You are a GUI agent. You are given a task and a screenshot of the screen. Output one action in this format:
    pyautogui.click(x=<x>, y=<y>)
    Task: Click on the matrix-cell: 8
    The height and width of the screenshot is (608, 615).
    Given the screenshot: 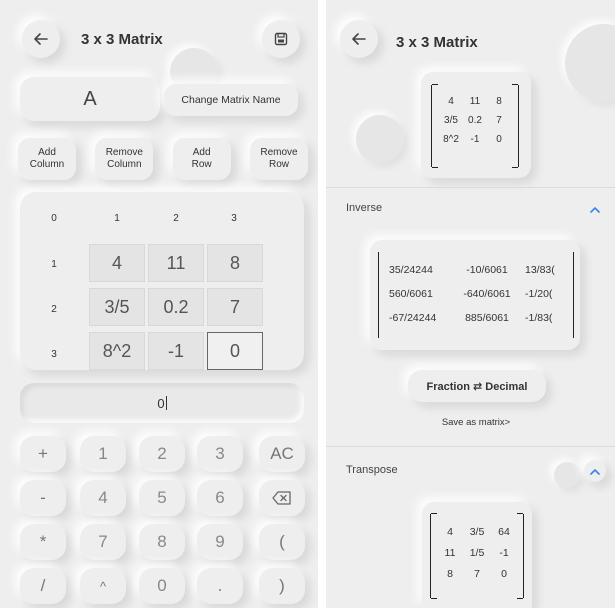 What is the action you would take?
    pyautogui.click(x=235, y=263)
    